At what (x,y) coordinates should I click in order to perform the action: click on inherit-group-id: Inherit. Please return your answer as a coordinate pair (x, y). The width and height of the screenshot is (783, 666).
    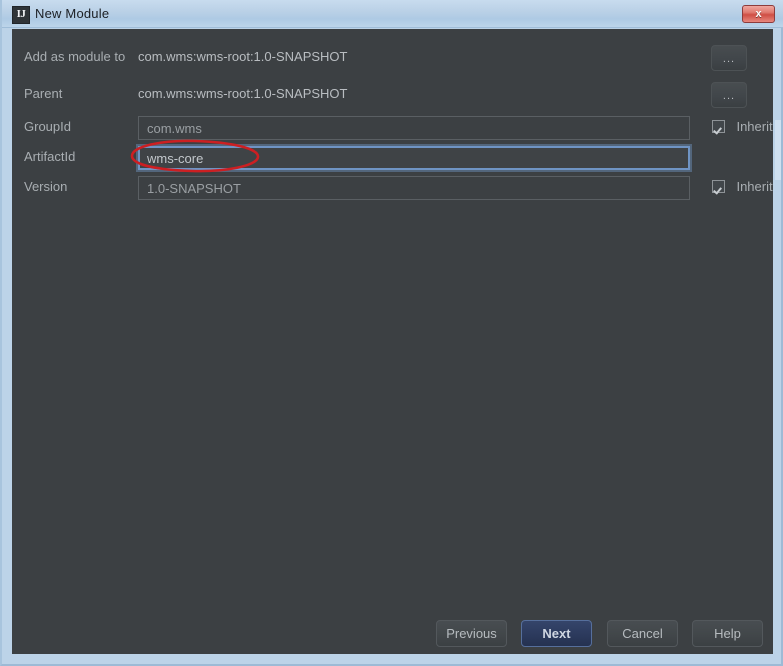
    Looking at the image, I should click on (742, 127).